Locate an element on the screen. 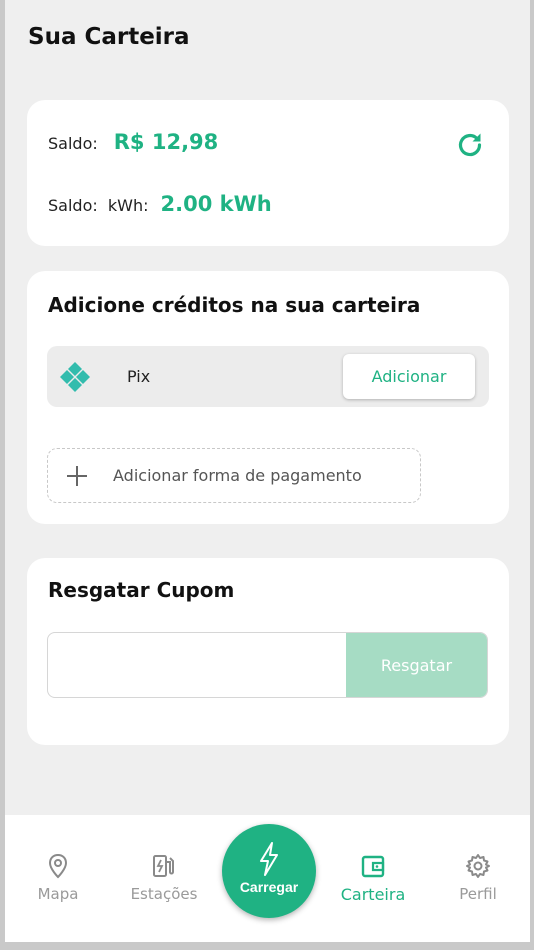 The image size is (534, 950). nav-label-wallet: Carteira is located at coordinates (373, 894).